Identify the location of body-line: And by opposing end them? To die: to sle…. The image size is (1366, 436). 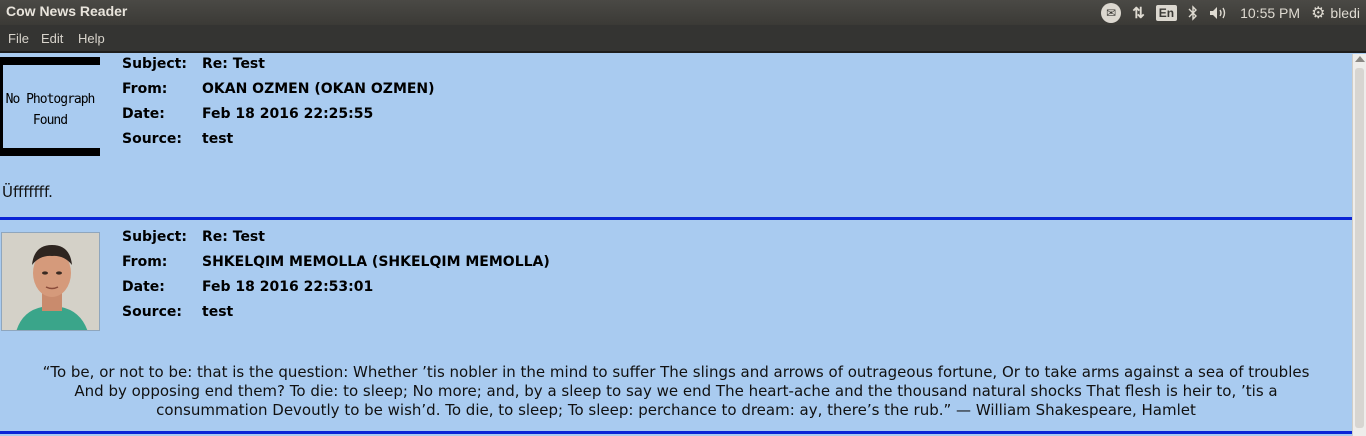
(676, 391).